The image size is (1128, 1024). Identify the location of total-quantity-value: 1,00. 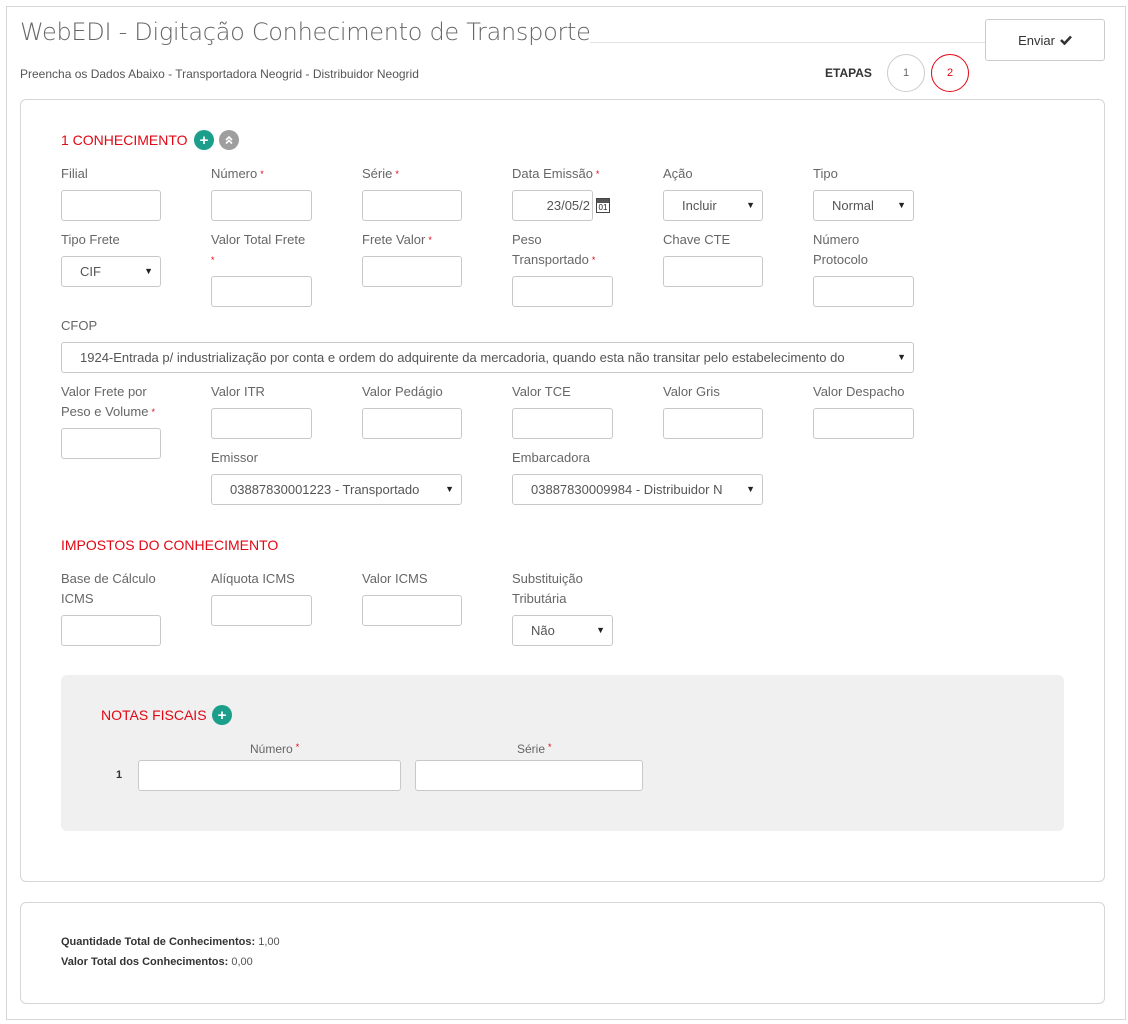
(269, 942).